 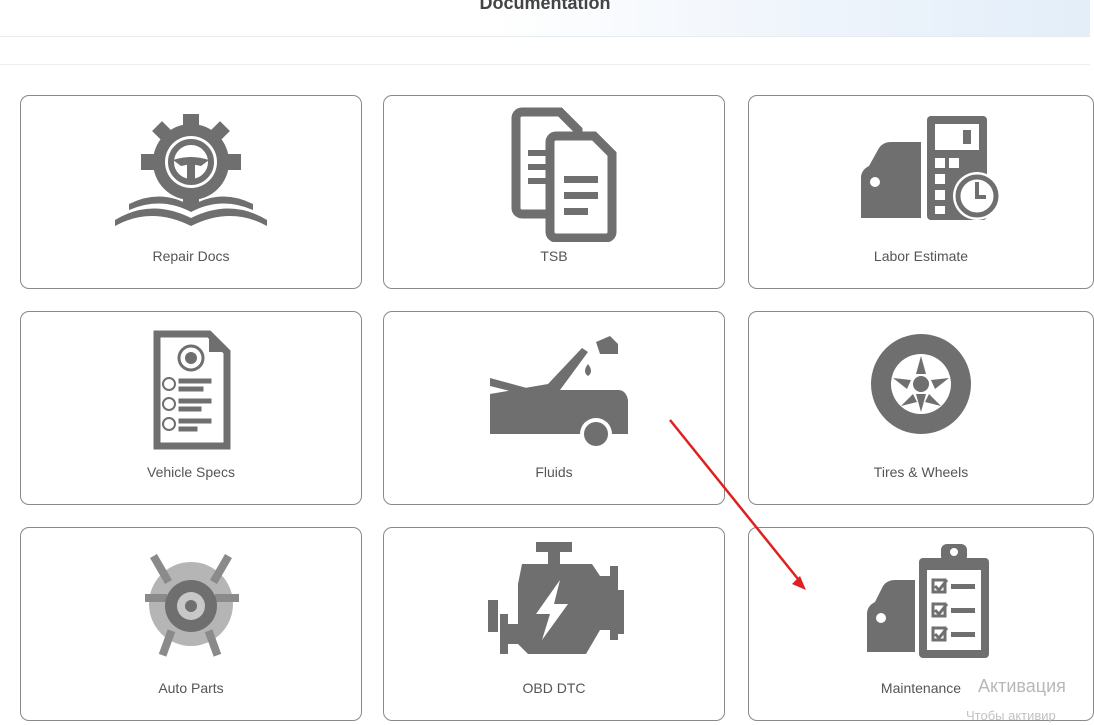 What do you see at coordinates (545, 18) in the screenshot?
I see `page-header: Documentation` at bounding box center [545, 18].